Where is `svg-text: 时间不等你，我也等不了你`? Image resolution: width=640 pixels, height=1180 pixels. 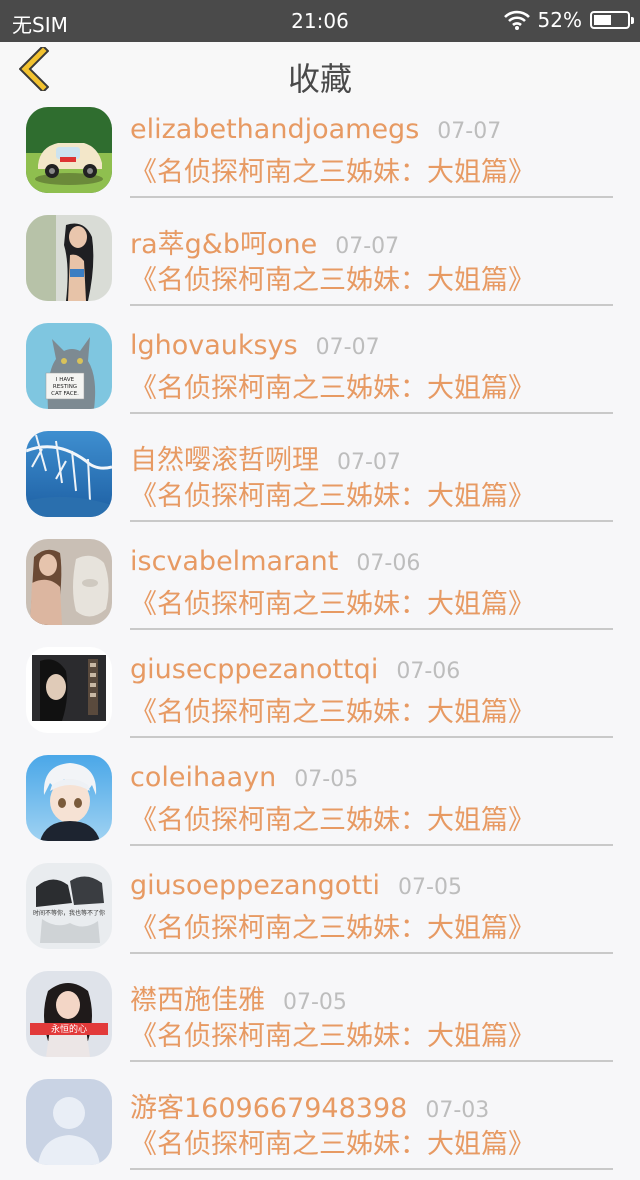 svg-text: 时间不等你，我也等不了你 is located at coordinates (69, 913).